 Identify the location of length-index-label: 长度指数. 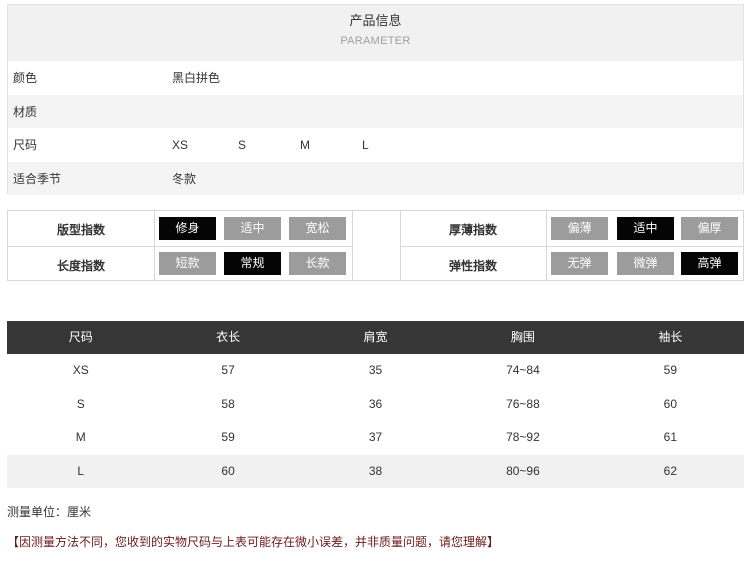
(80, 266).